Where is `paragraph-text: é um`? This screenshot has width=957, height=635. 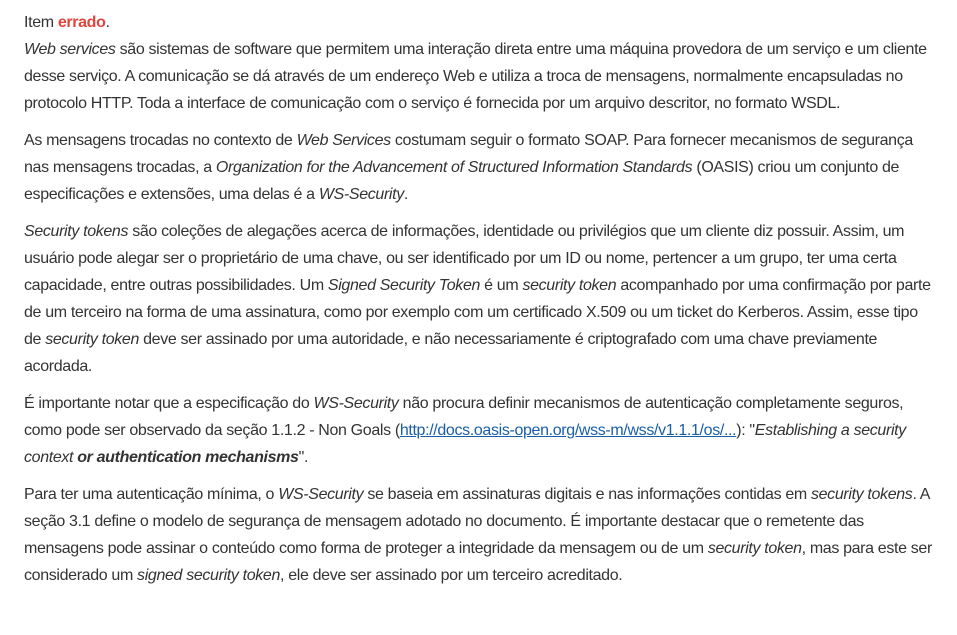 paragraph-text: é um is located at coordinates (501, 285).